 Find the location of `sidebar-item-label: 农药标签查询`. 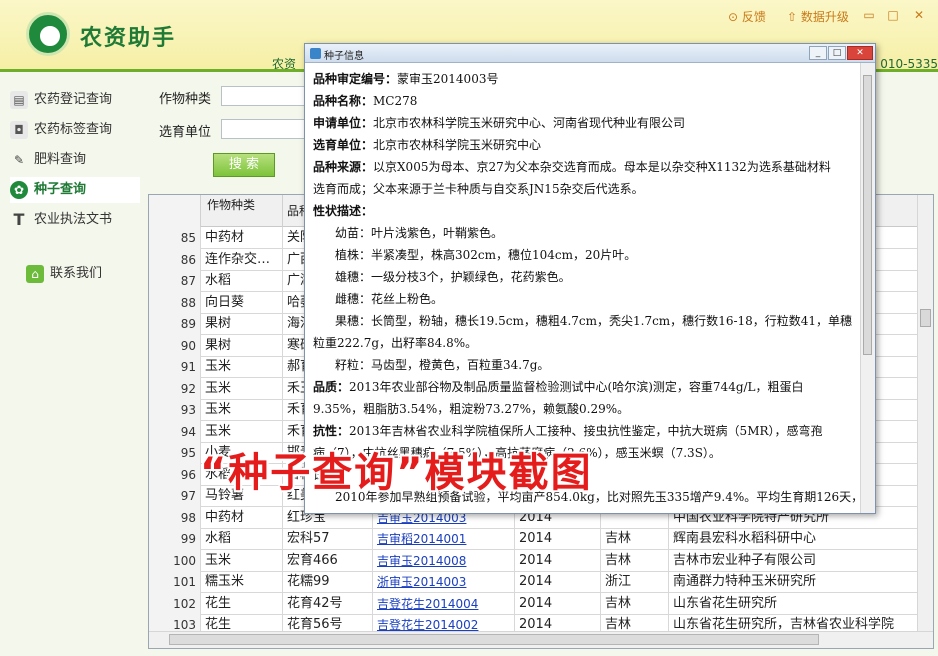

sidebar-item-label: 农药标签查询 is located at coordinates (73, 129).